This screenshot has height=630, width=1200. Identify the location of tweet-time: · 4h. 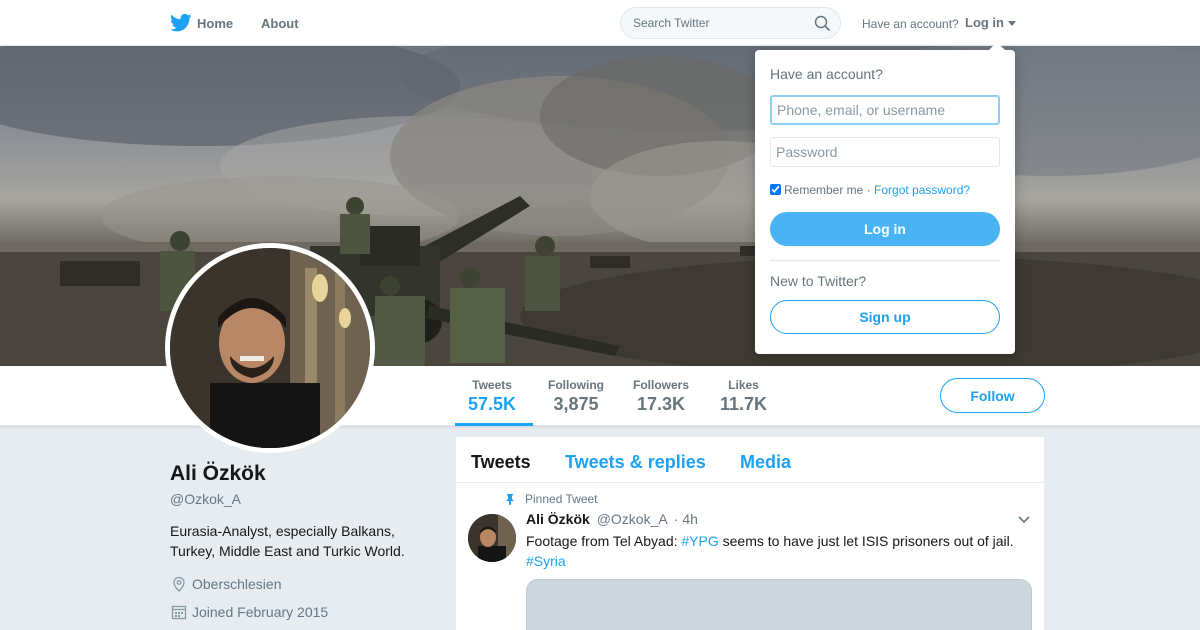
(686, 519).